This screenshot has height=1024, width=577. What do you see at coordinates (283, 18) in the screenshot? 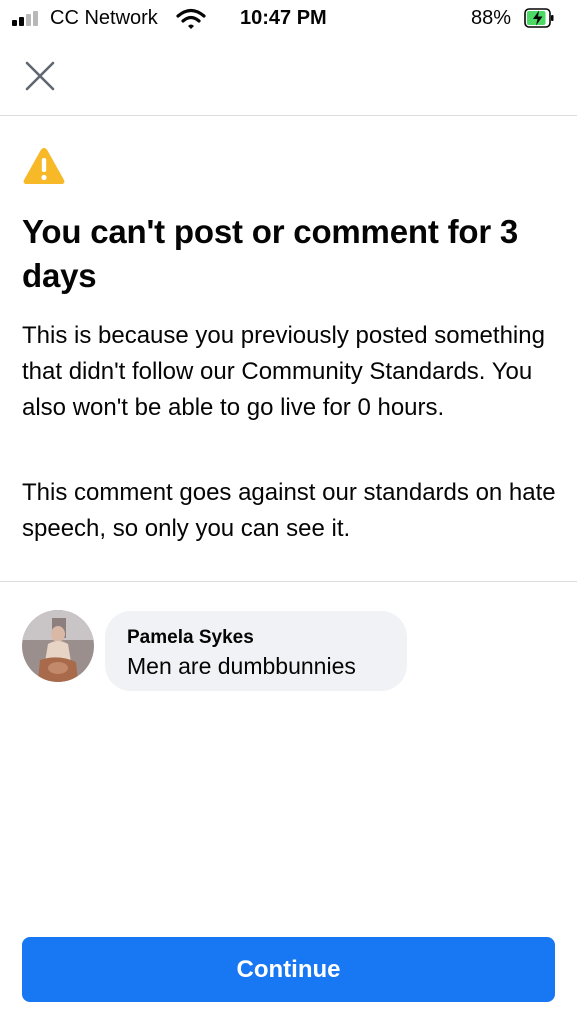
I see `clock: 10:47 PM` at bounding box center [283, 18].